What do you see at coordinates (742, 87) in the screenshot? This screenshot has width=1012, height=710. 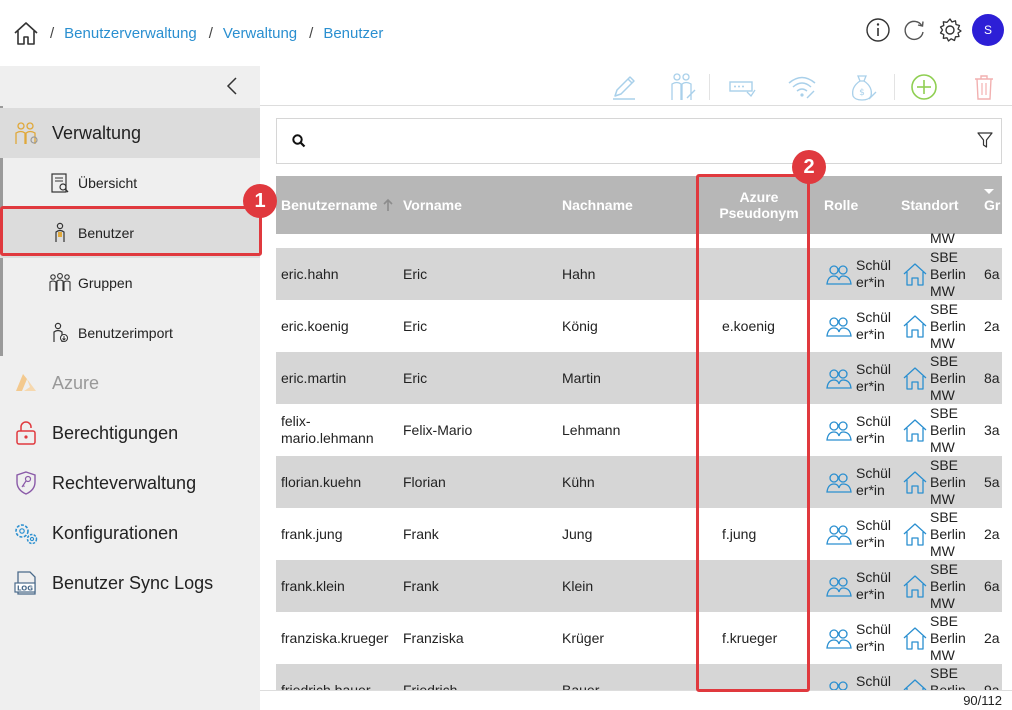 I see `password-button` at bounding box center [742, 87].